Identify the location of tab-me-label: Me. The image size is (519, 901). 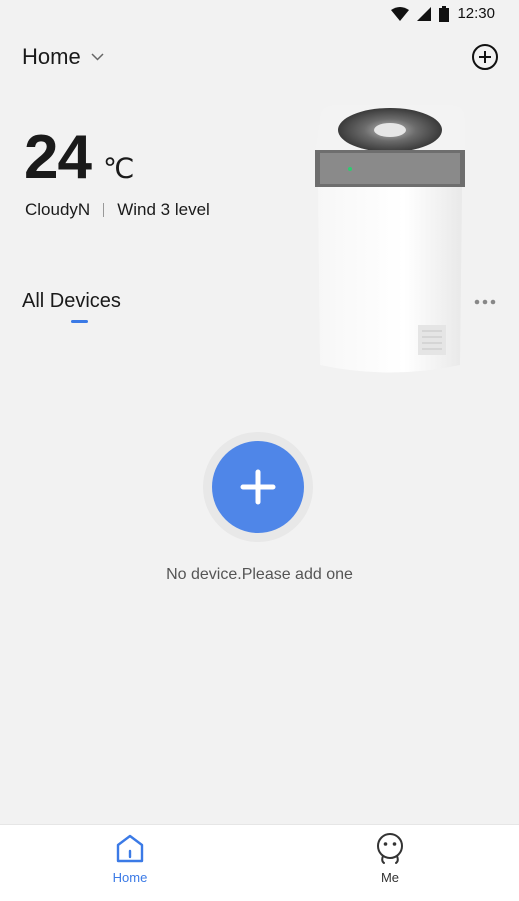
(390, 877).